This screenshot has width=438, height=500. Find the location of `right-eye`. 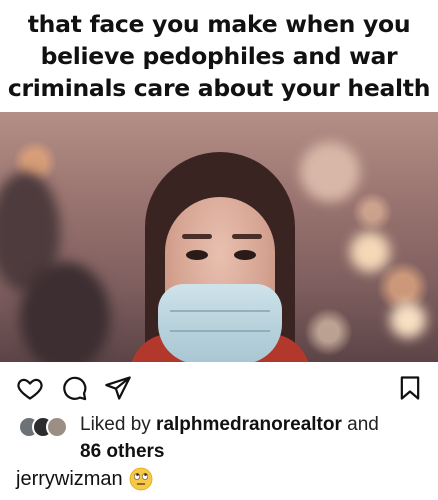

right-eye is located at coordinates (245, 255).